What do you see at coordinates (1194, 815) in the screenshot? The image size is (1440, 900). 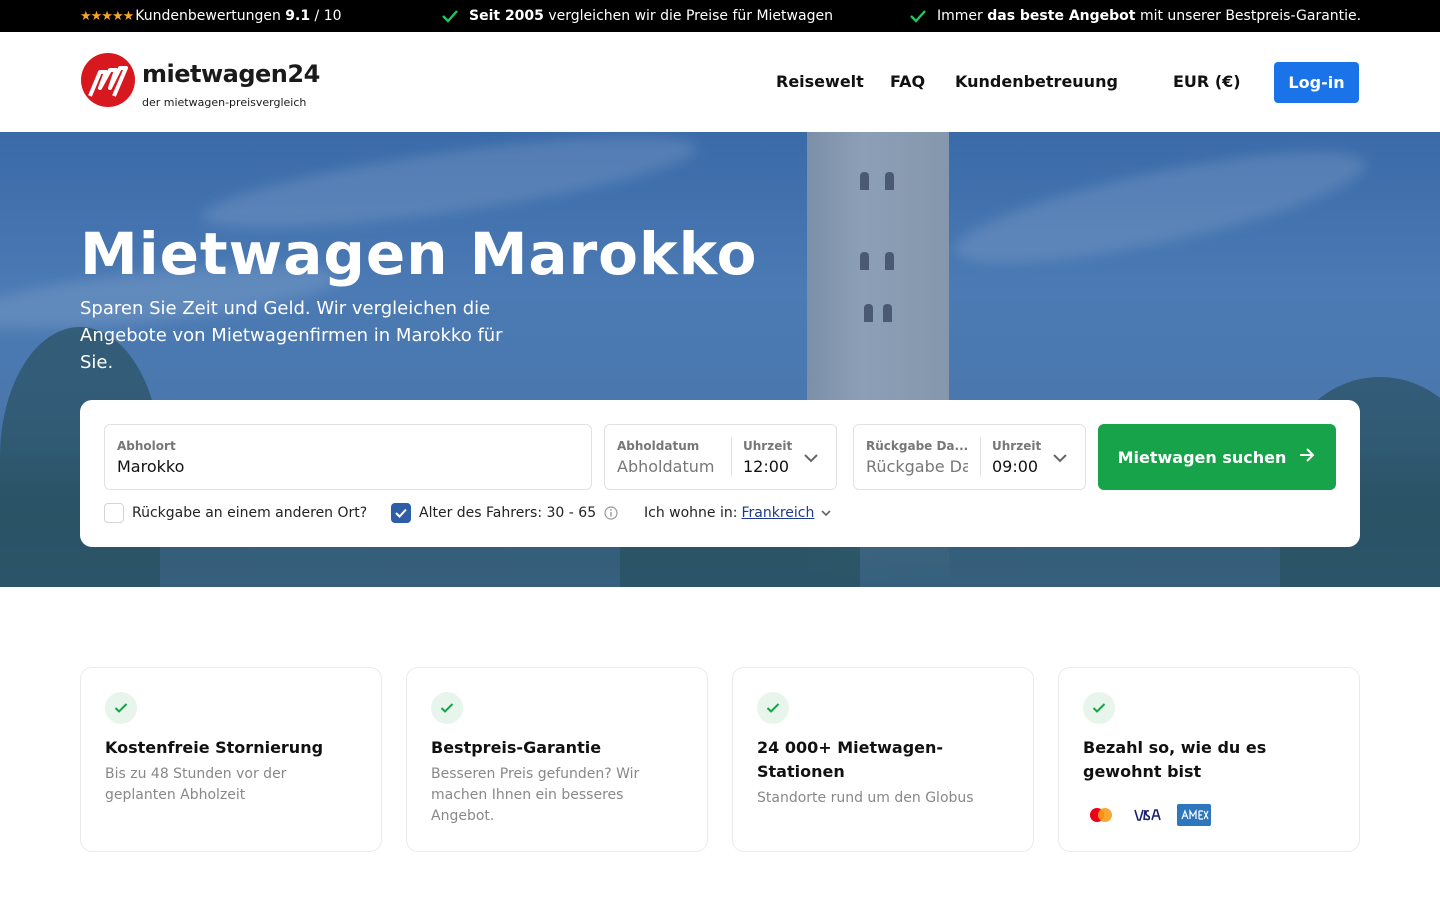 I see `amex-icon` at bounding box center [1194, 815].